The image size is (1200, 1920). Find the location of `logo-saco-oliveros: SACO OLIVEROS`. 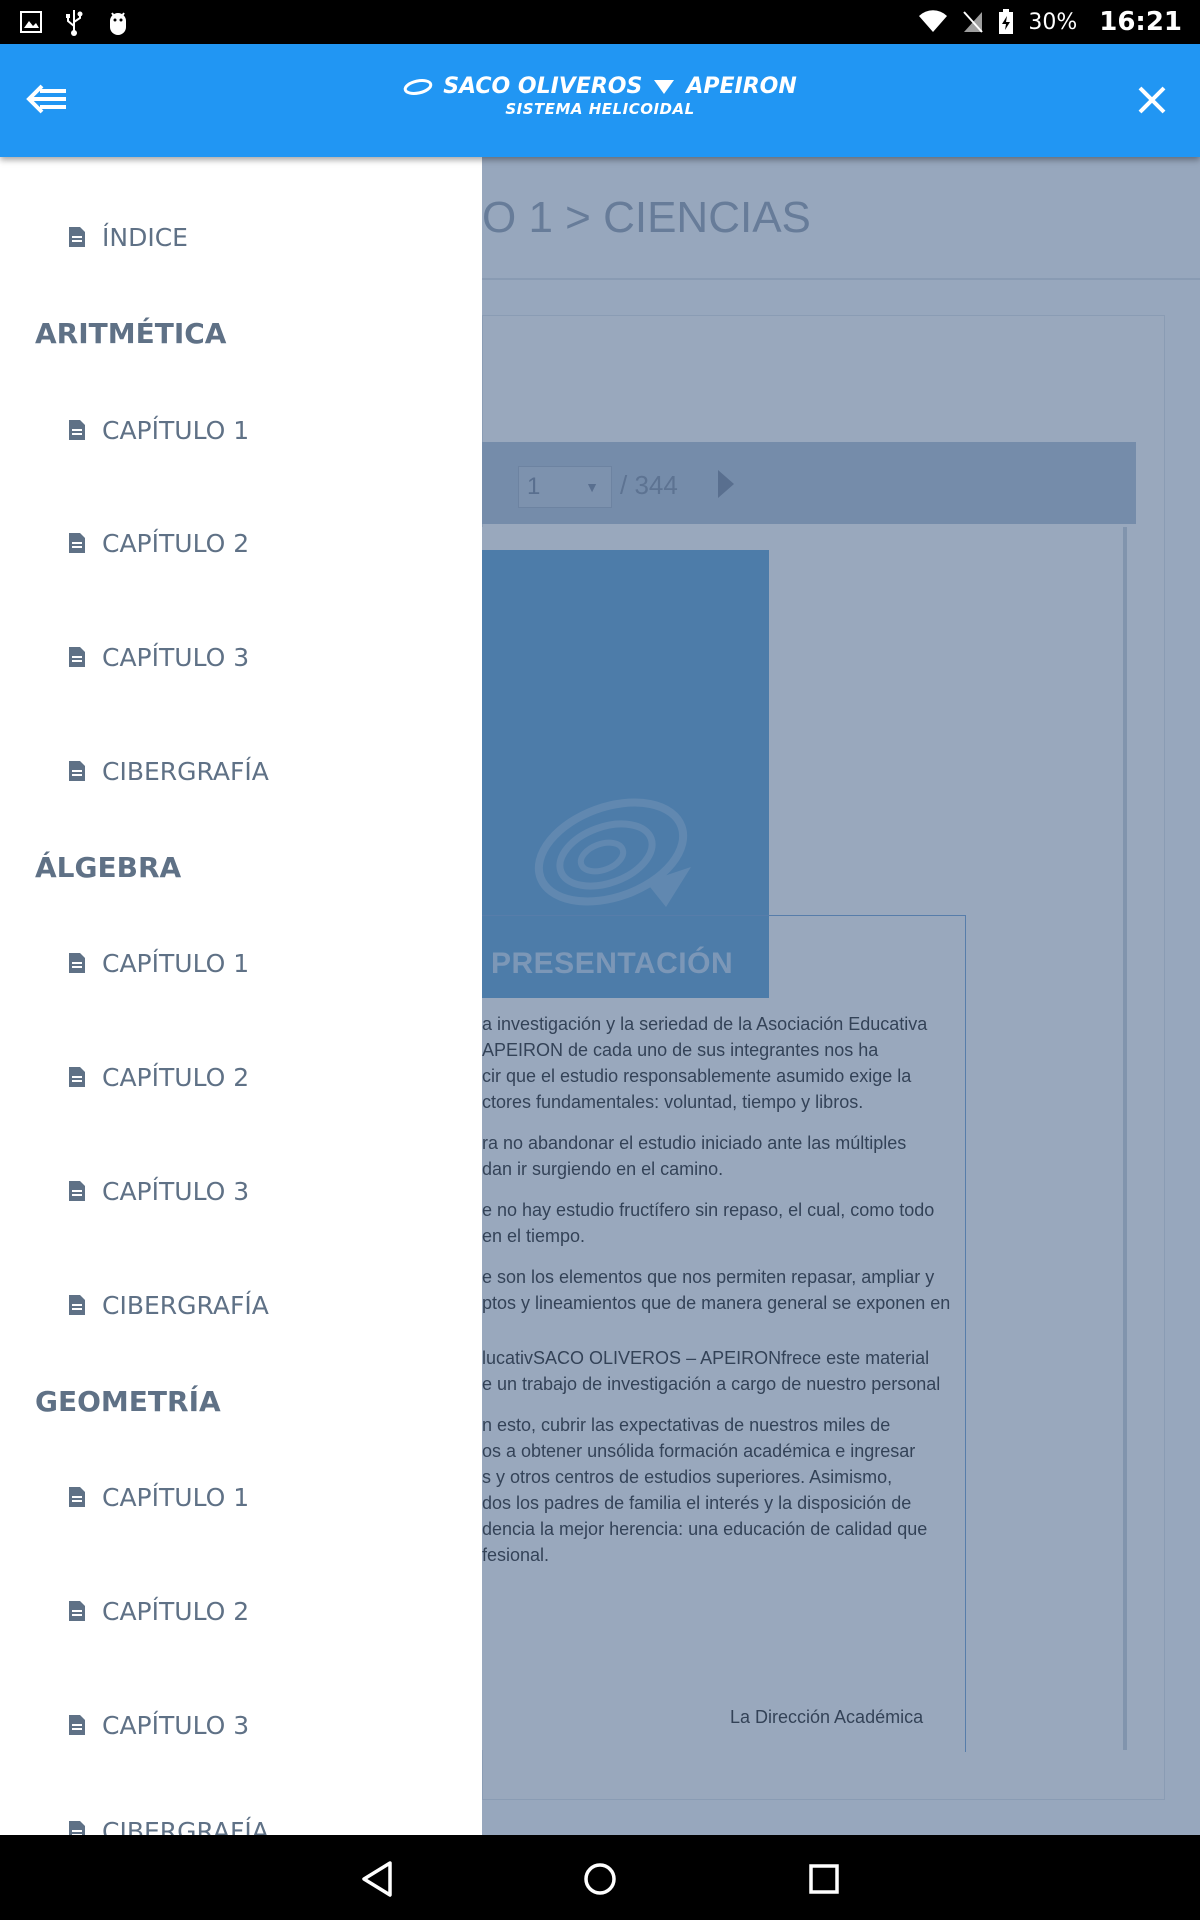

logo-saco-oliveros: SACO OLIVEROS is located at coordinates (543, 86).